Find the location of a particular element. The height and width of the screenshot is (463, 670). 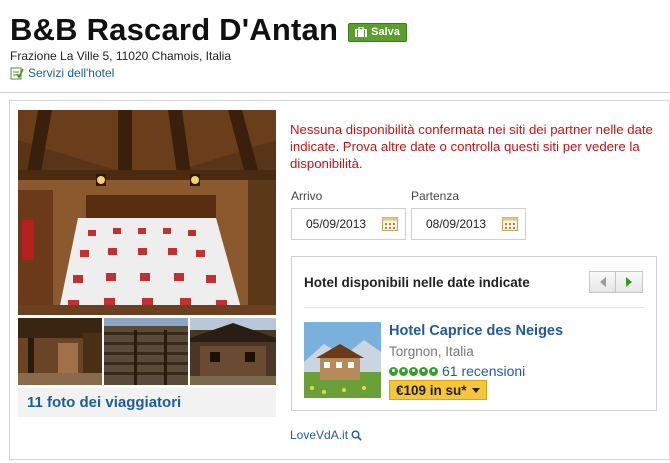

price-label: €109 in su* is located at coordinates (431, 390).